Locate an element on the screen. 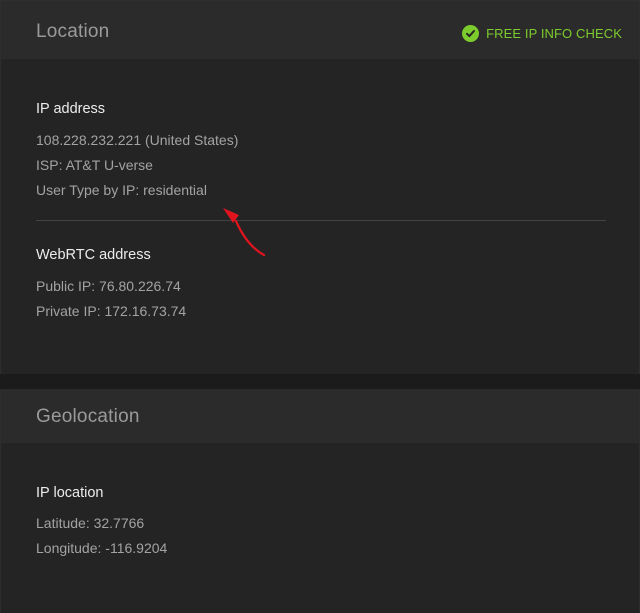 The image size is (640, 613). ip-address-value: 108.228.232.221 (United States) is located at coordinates (137, 140).